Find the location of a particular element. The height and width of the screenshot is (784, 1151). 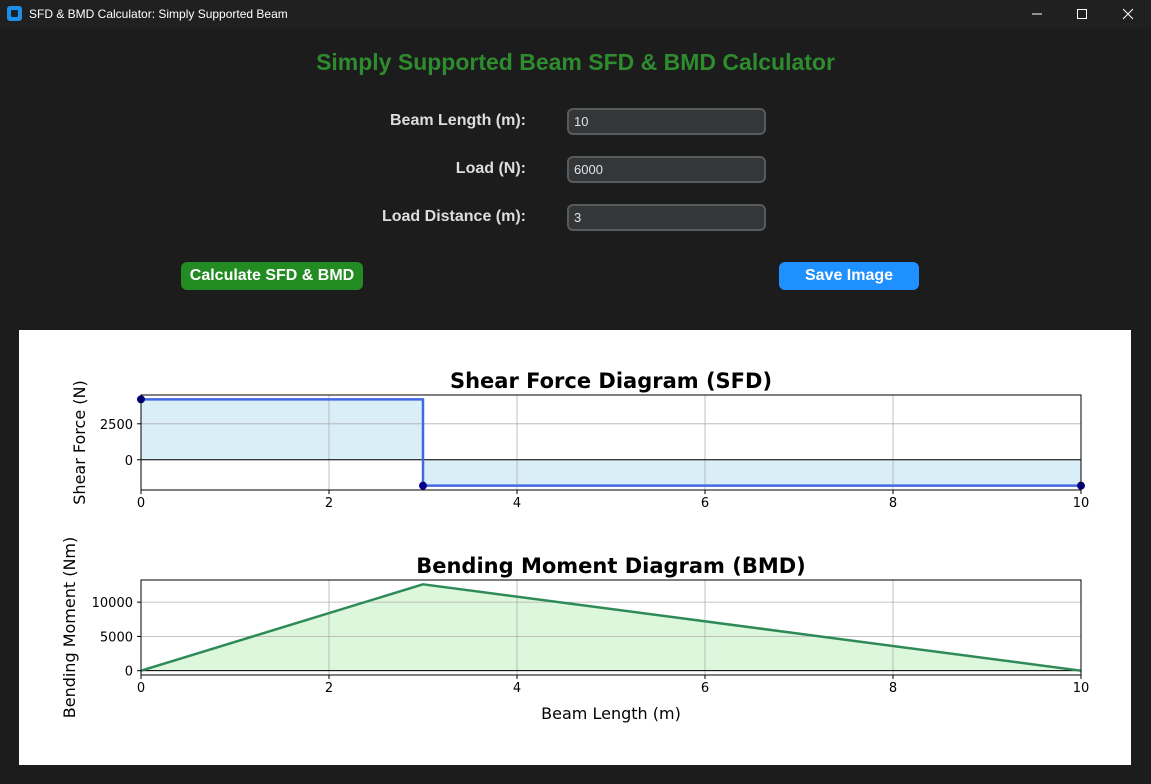

beam-length-input is located at coordinates (666, 121).